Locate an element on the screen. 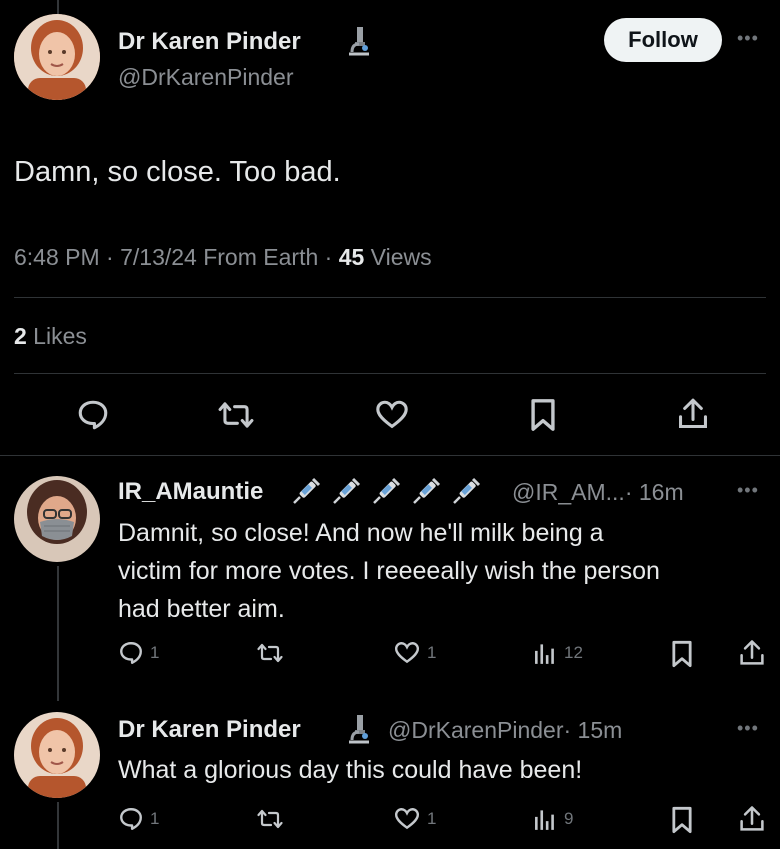  reply-handle-time: @IR_AM...· 16m is located at coordinates (598, 492).